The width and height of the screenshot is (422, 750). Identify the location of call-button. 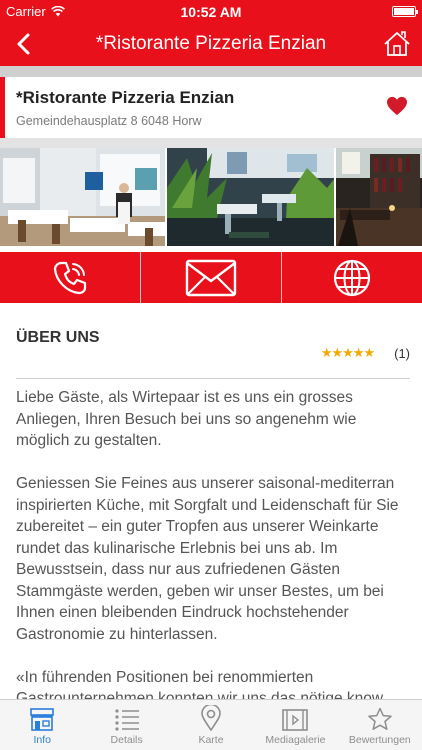
(70, 277).